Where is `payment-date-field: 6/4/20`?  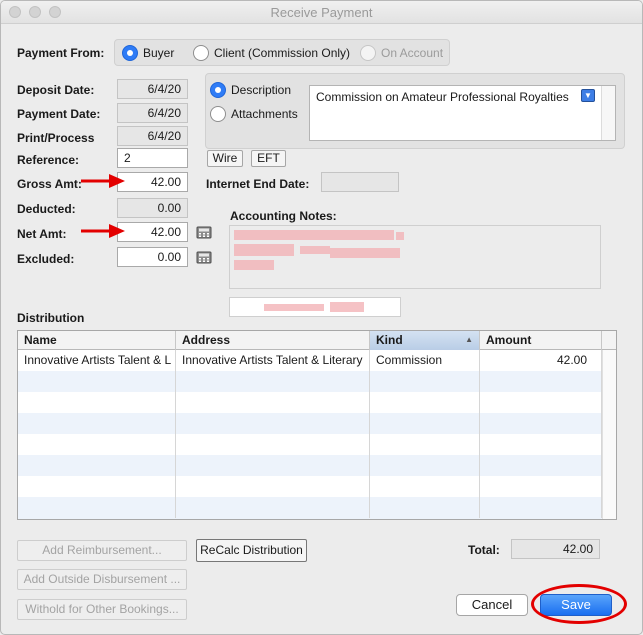
payment-date-field: 6/4/20 is located at coordinates (152, 113).